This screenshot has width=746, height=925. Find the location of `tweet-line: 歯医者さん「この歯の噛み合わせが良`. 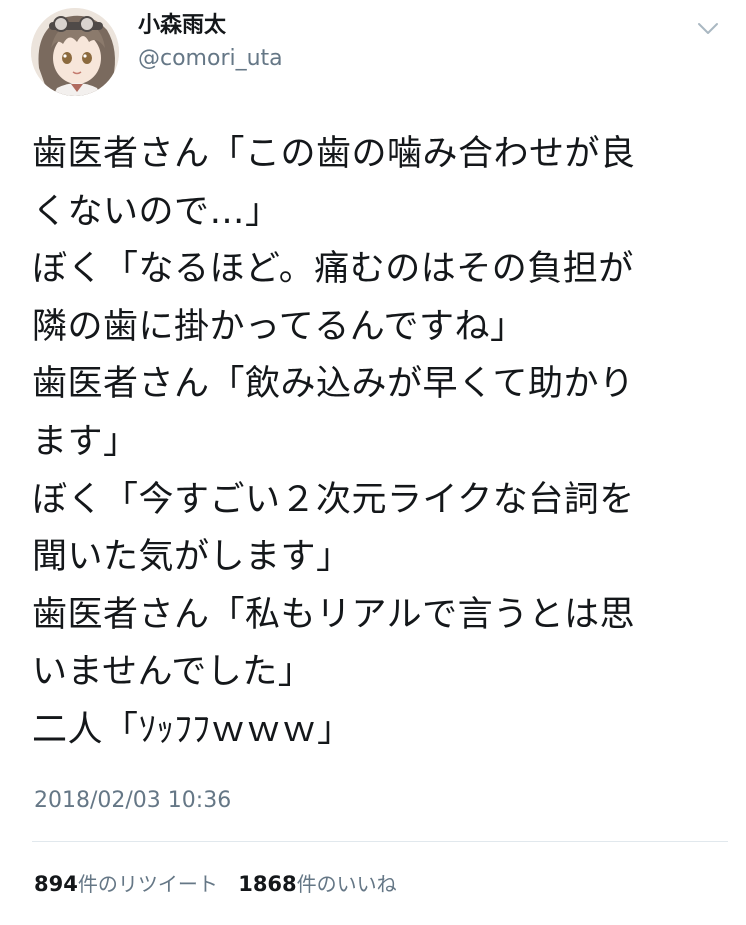

tweet-line: 歯医者さん「この歯の噛み合わせが良 is located at coordinates (334, 154).